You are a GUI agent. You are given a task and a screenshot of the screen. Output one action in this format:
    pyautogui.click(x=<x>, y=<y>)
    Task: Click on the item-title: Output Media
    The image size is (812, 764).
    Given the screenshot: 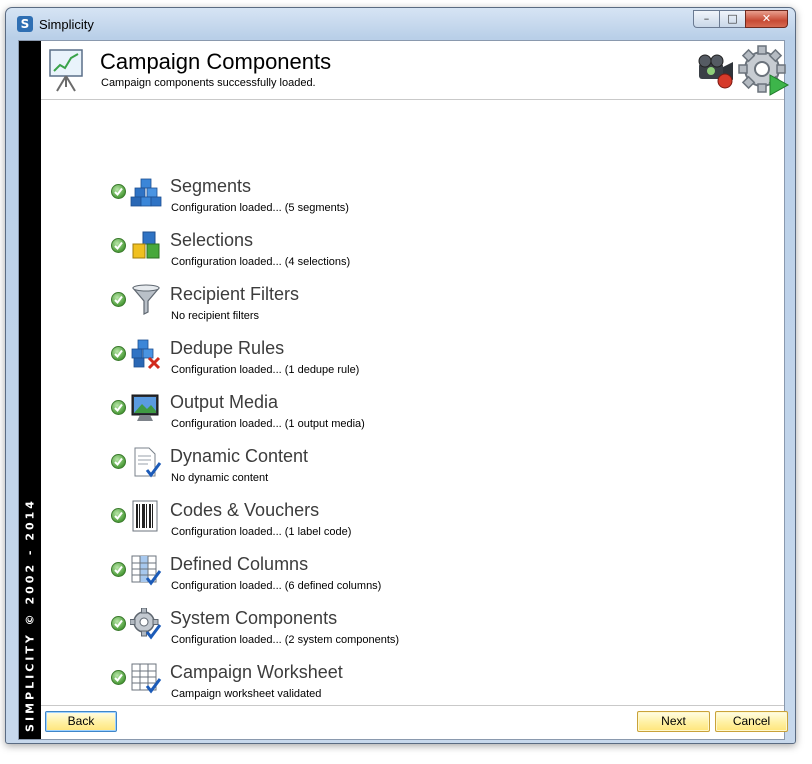 What is the action you would take?
    pyautogui.click(x=224, y=402)
    